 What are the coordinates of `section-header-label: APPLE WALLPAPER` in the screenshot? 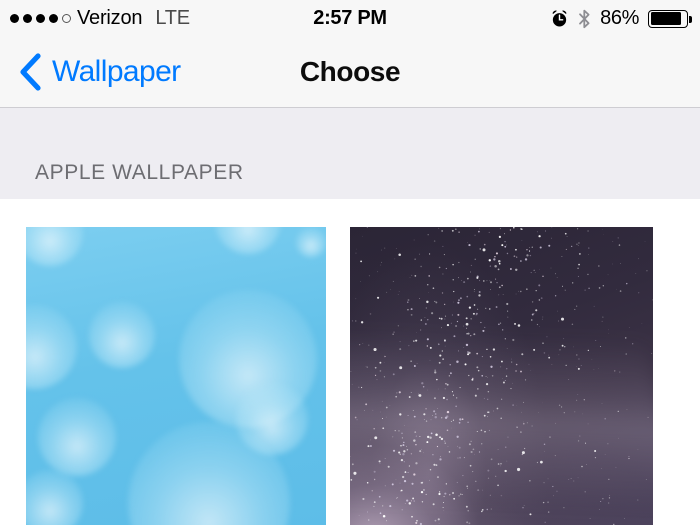 It's located at (139, 172).